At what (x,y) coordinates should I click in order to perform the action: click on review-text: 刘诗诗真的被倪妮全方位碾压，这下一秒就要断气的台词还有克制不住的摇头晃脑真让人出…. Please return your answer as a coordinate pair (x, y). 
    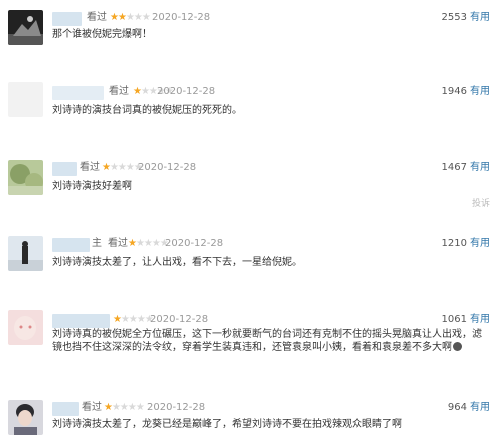
    Looking at the image, I should click on (267, 341).